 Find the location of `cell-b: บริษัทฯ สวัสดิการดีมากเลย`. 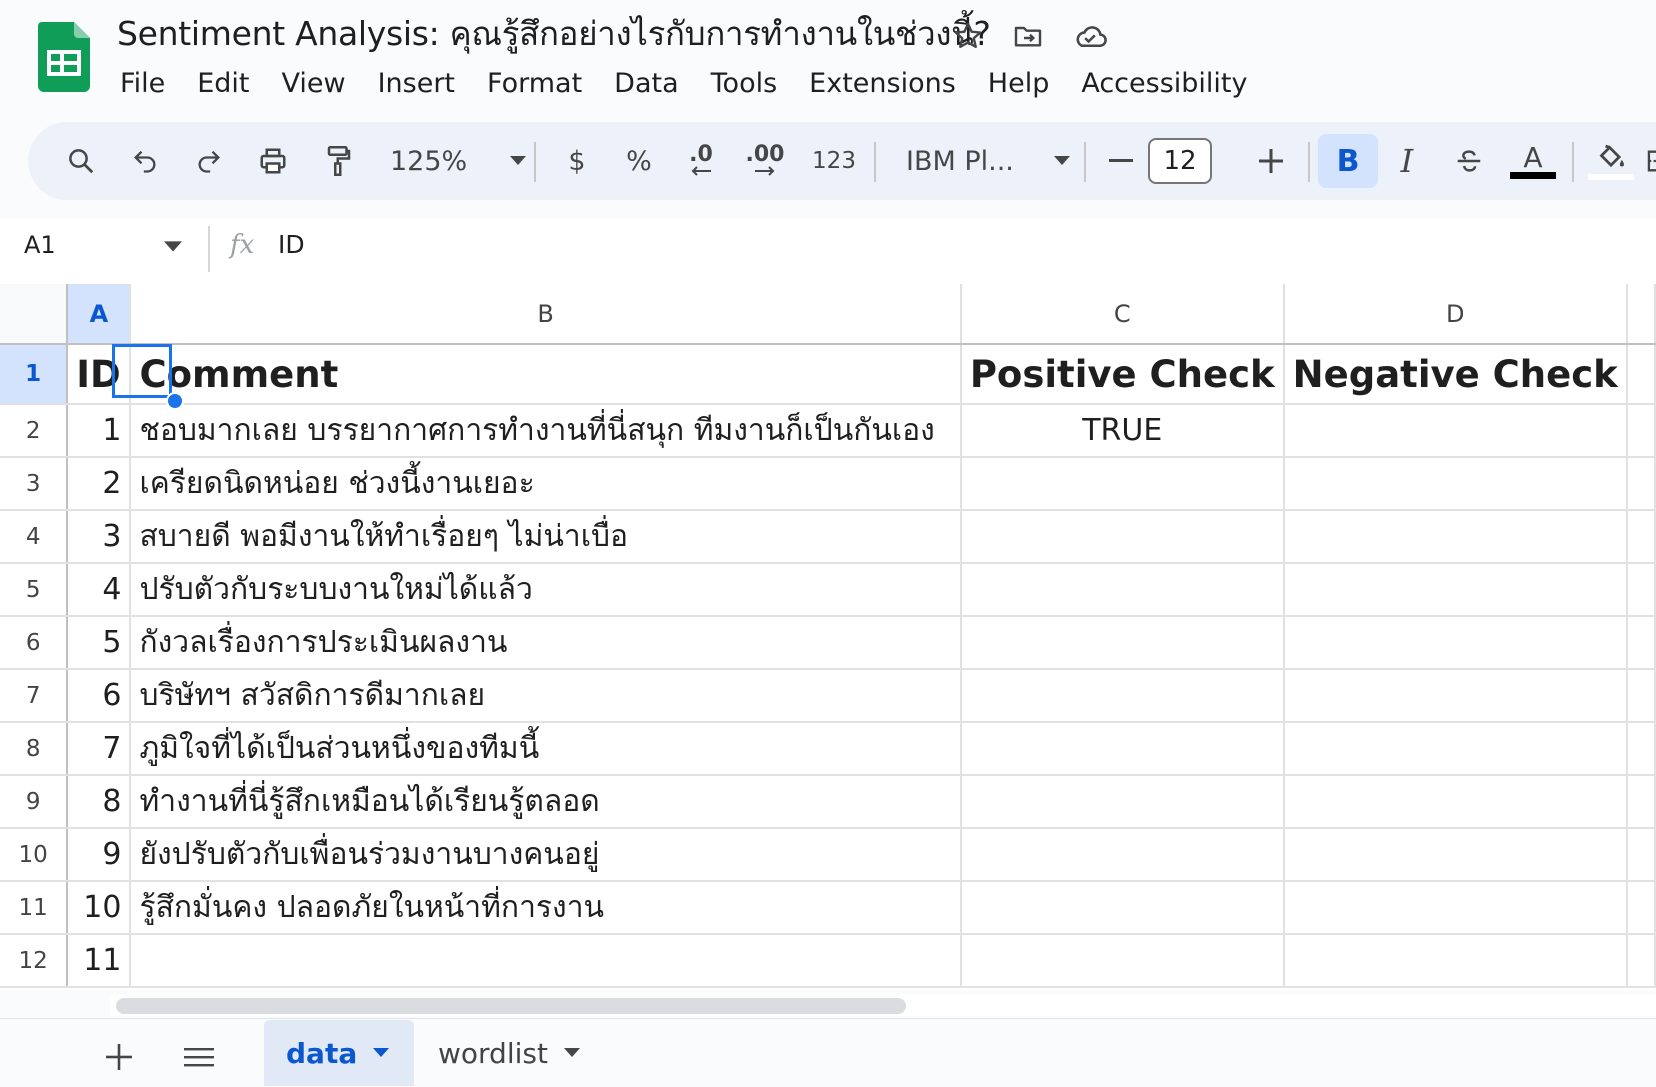

cell-b: บริษัทฯ สวัสดิการดีมากเลย is located at coordinates (546, 696).